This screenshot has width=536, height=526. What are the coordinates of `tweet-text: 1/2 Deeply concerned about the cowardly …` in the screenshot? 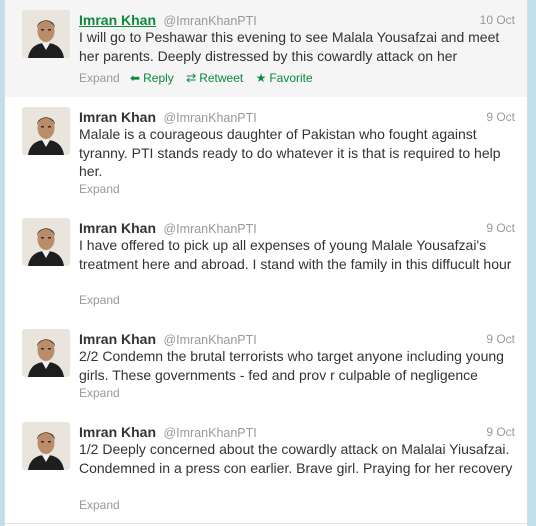 It's located at (296, 458).